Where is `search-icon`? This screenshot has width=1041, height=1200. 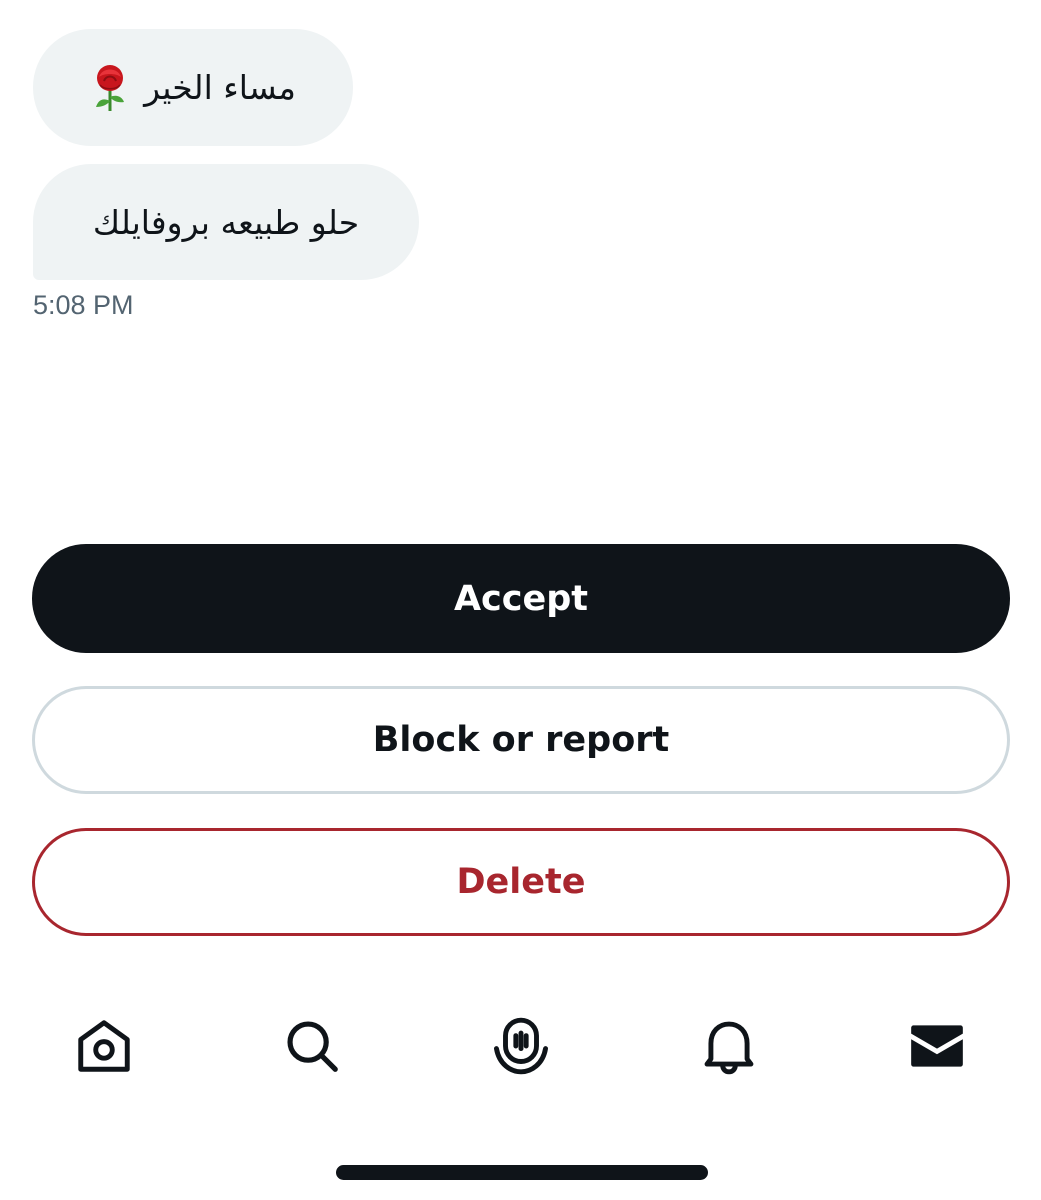
search-icon is located at coordinates (312, 1046).